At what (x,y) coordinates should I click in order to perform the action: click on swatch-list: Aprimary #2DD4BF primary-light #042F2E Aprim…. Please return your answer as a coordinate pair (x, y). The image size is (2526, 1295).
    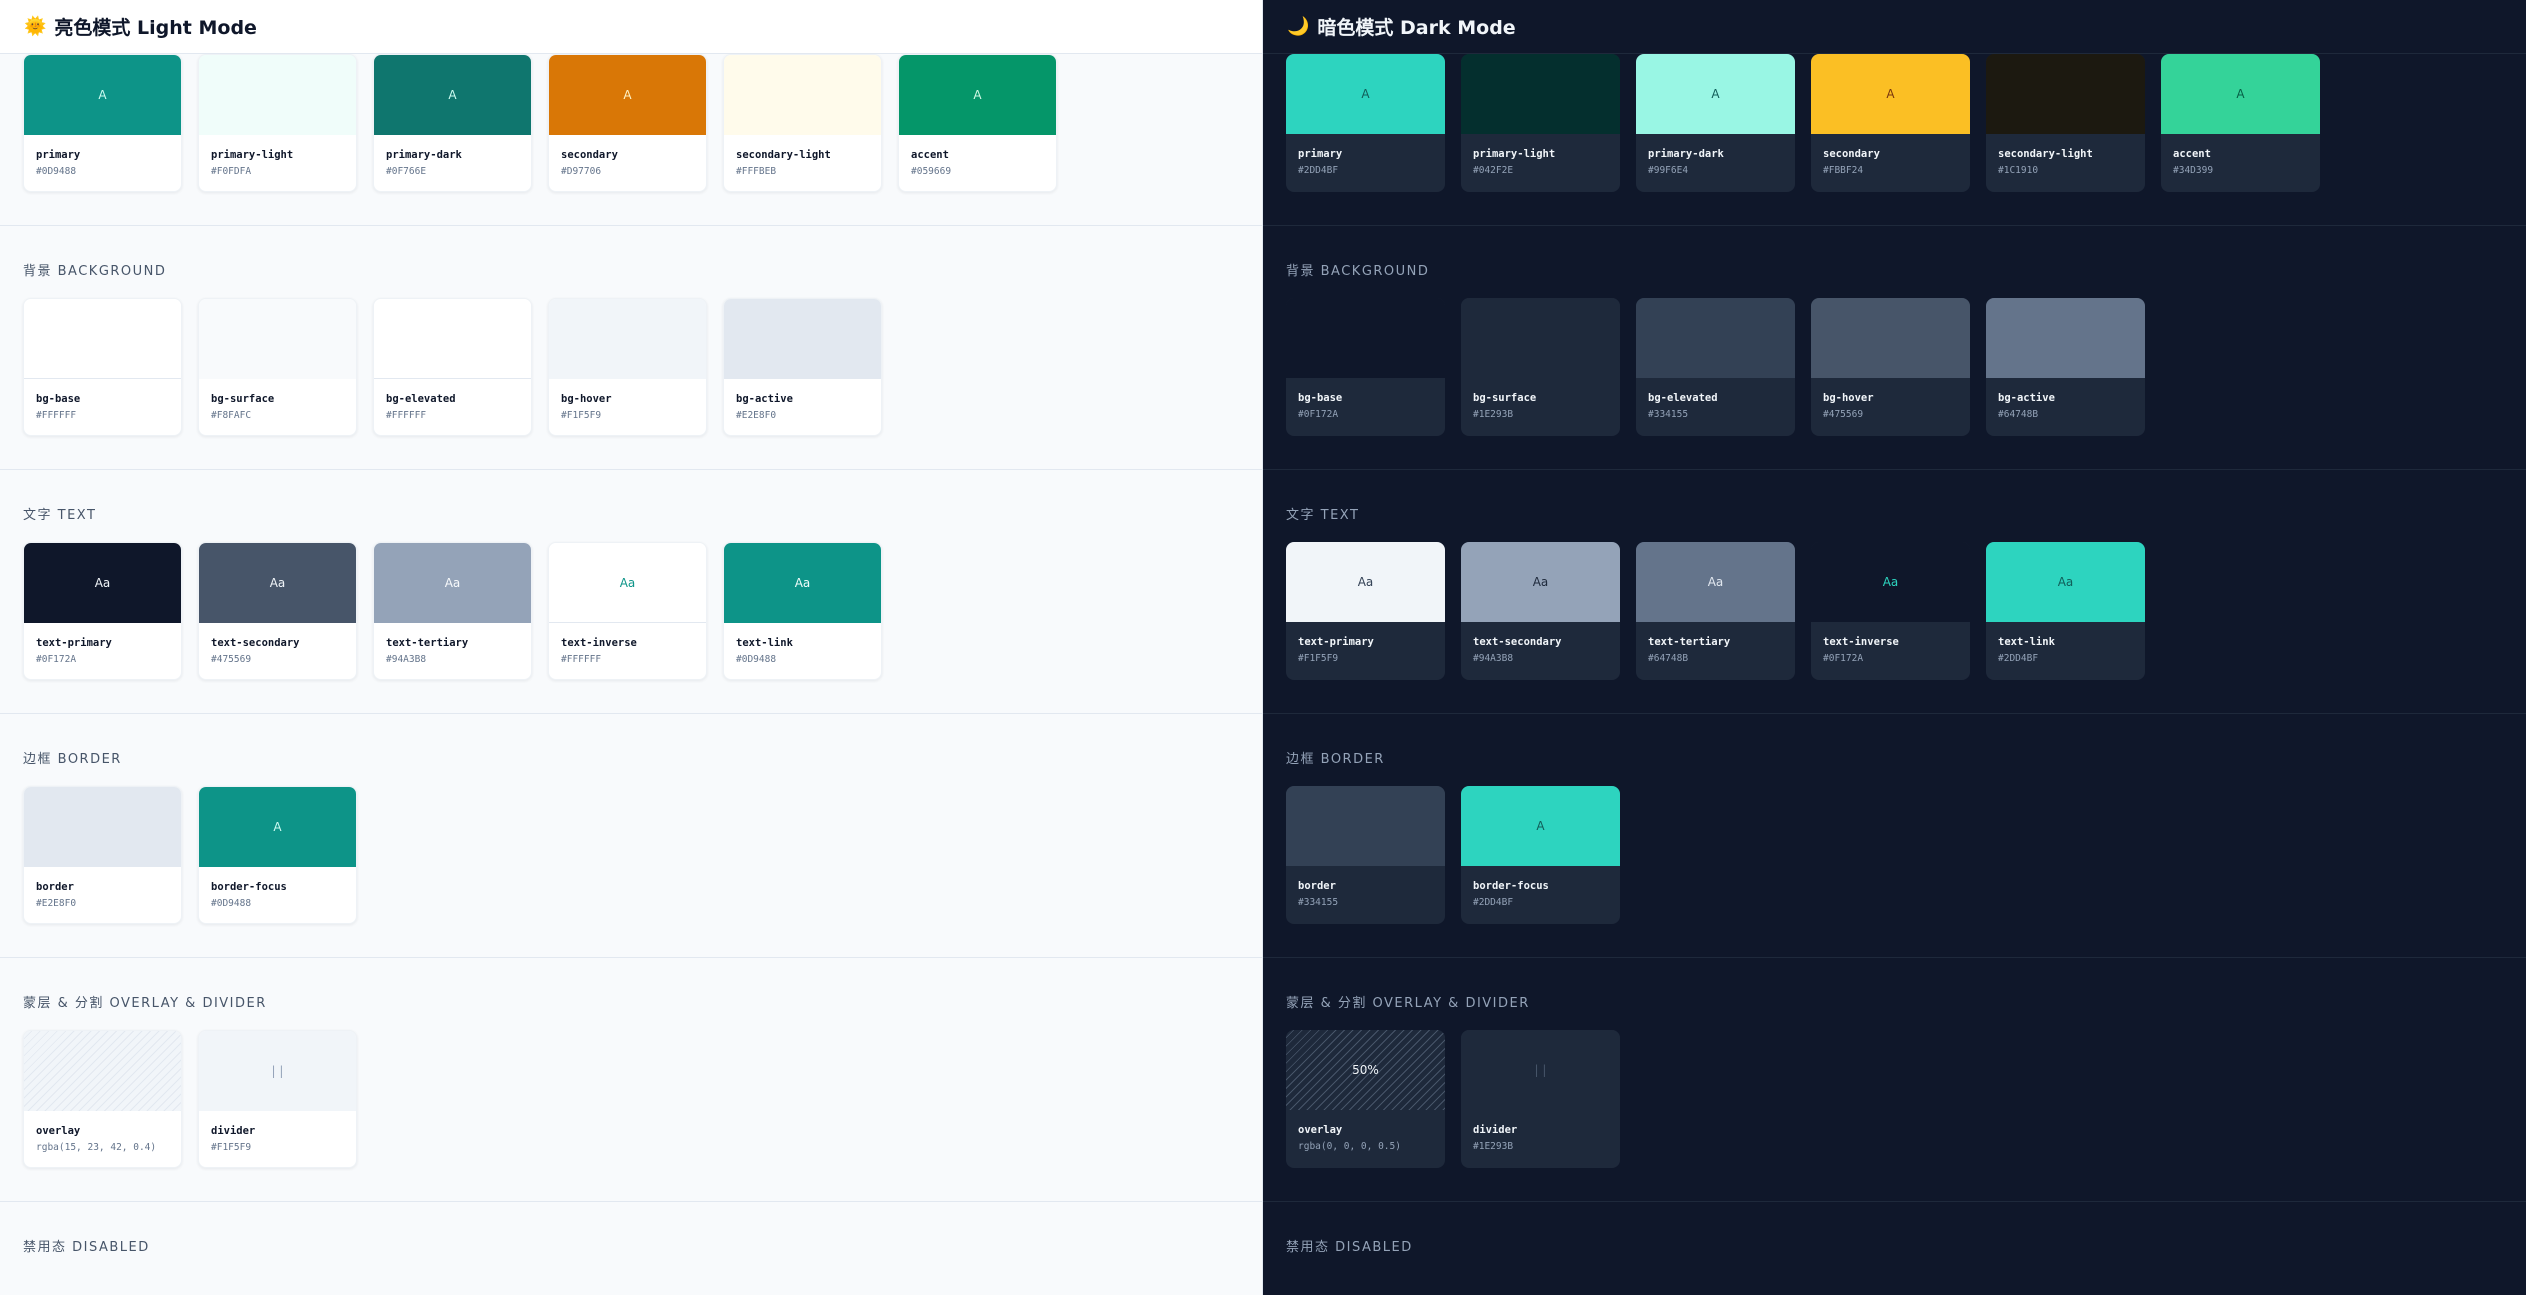
    Looking at the image, I should click on (1894, 139).